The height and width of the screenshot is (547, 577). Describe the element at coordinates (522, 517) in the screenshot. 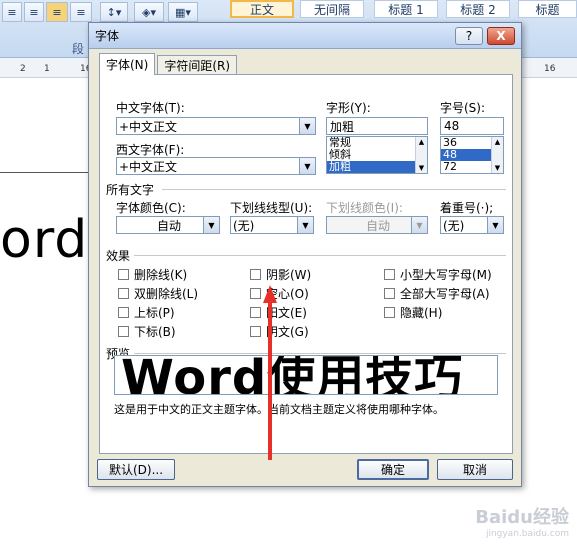

I see `watermark-brand: Baidu经验` at that location.